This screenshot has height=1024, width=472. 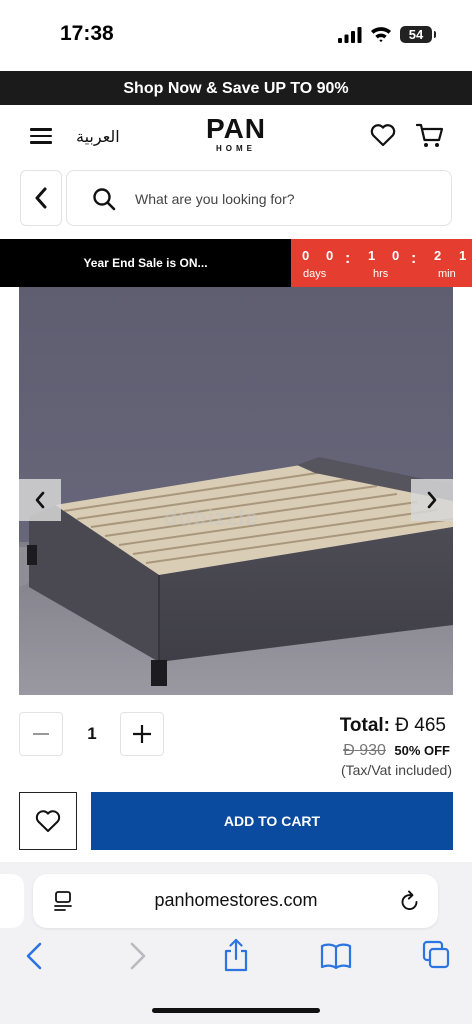 I want to click on browser-forward-icon, so click(x=138, y=956).